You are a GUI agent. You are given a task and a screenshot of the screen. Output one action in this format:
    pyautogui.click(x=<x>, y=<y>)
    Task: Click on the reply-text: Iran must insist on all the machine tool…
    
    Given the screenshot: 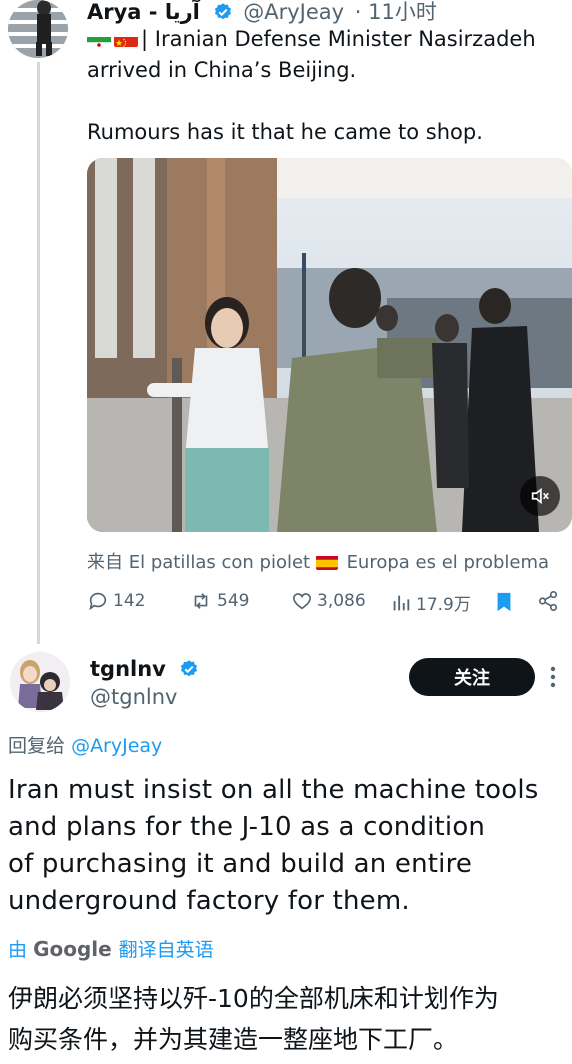 What is the action you would take?
    pyautogui.click(x=285, y=846)
    